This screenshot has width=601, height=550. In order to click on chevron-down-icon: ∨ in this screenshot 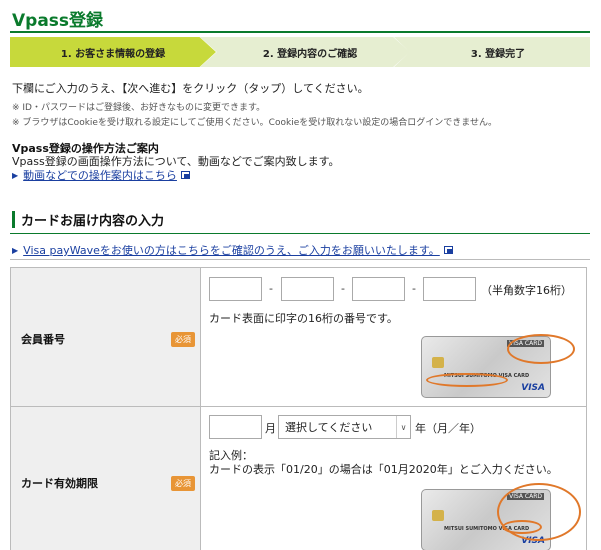, I will do `click(403, 427)`.